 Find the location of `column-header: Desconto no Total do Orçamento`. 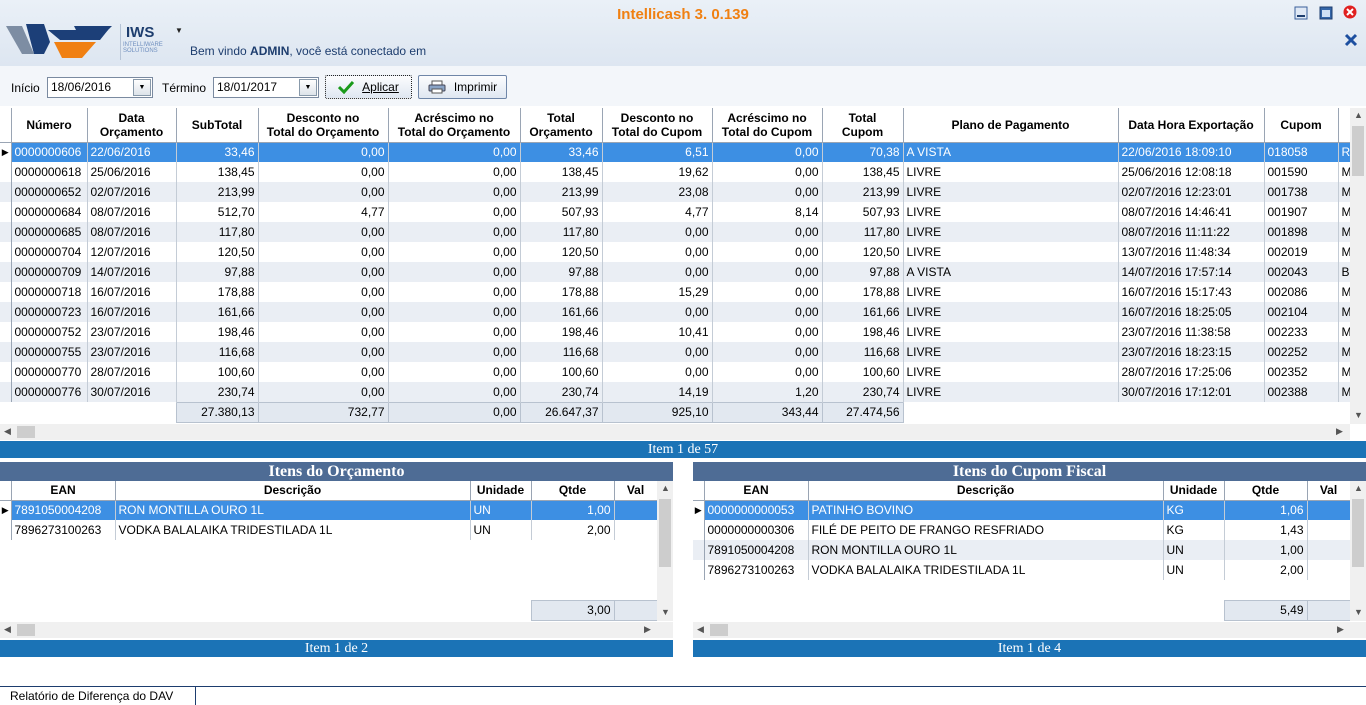

column-header: Desconto no Total do Orçamento is located at coordinates (323, 125).